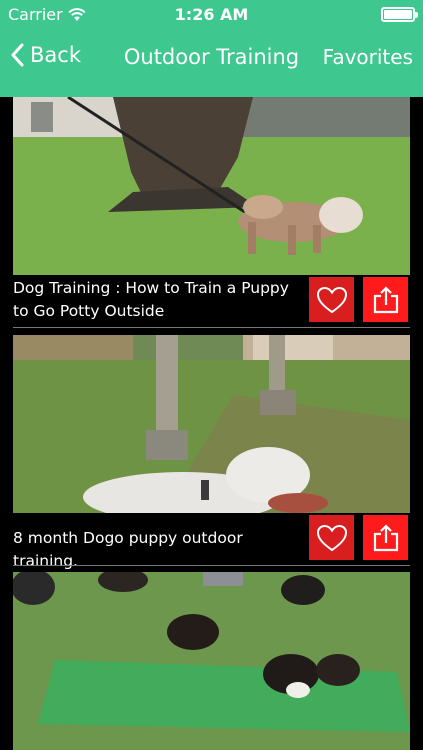 The image size is (423, 750). I want to click on video-title: 8 month Dogo puppy outdoor training., so click(128, 549).